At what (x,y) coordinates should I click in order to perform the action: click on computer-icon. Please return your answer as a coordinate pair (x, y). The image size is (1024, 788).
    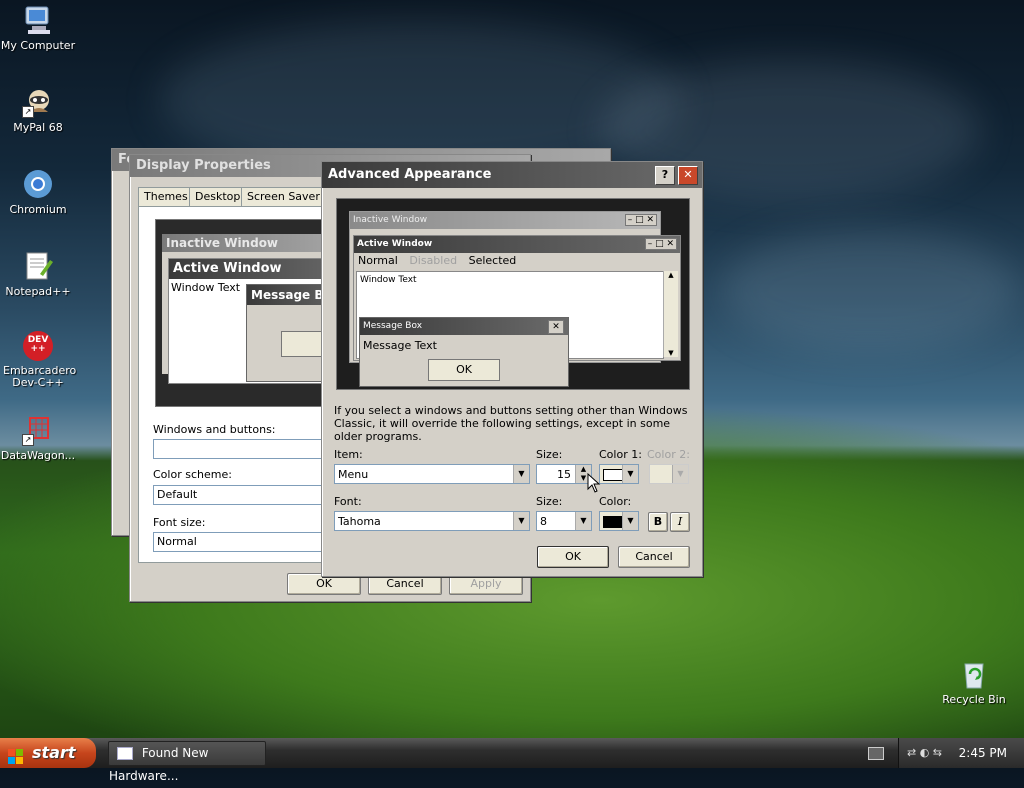
    Looking at the image, I should click on (38, 20).